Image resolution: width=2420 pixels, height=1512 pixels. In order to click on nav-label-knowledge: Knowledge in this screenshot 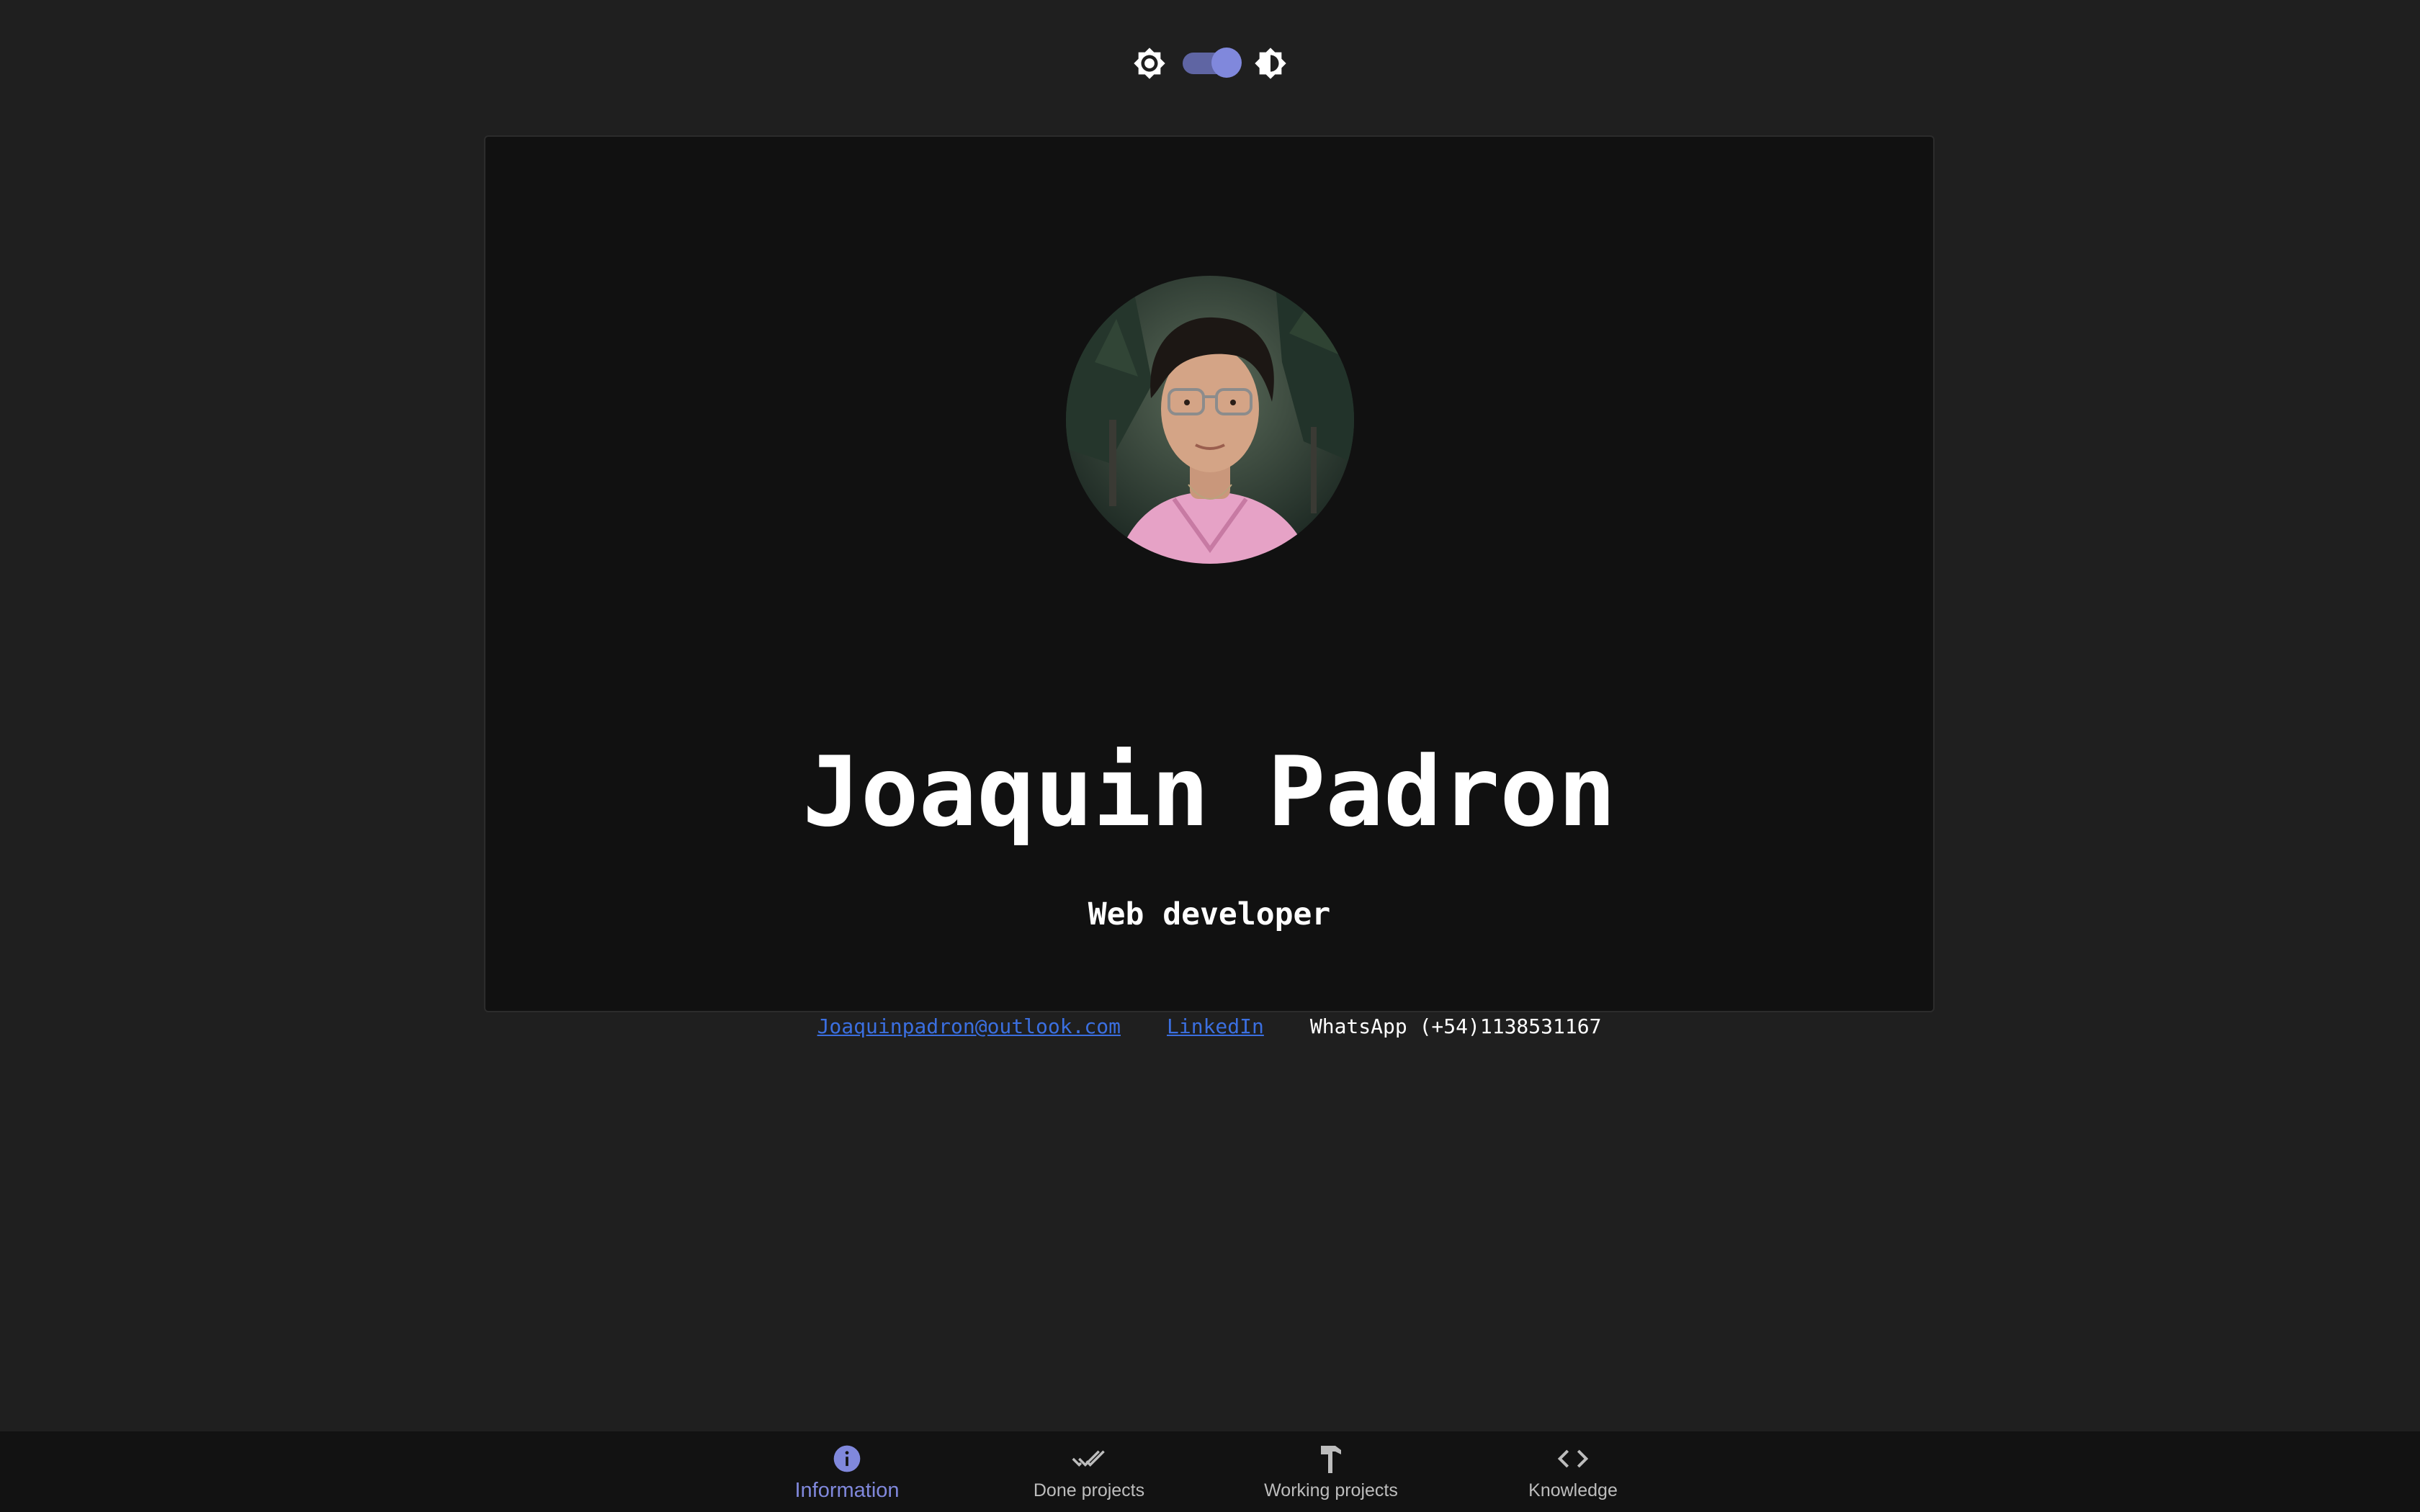, I will do `click(1573, 1490)`.